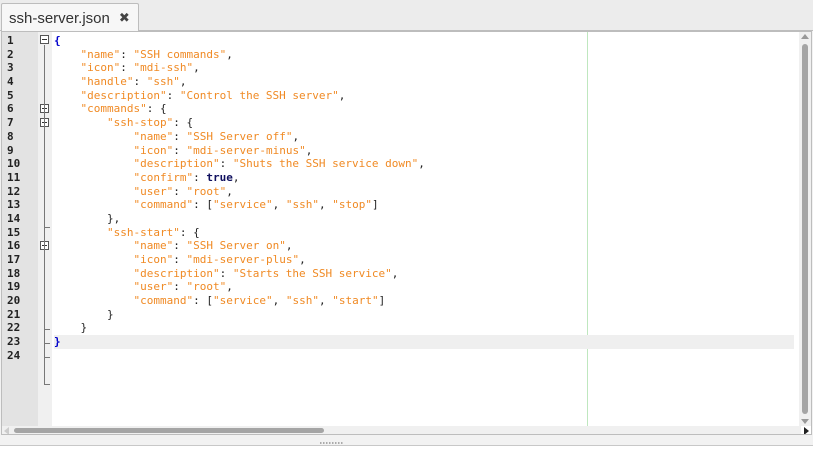 This screenshot has height=451, width=813. What do you see at coordinates (10, 123) in the screenshot?
I see `line-number: 7` at bounding box center [10, 123].